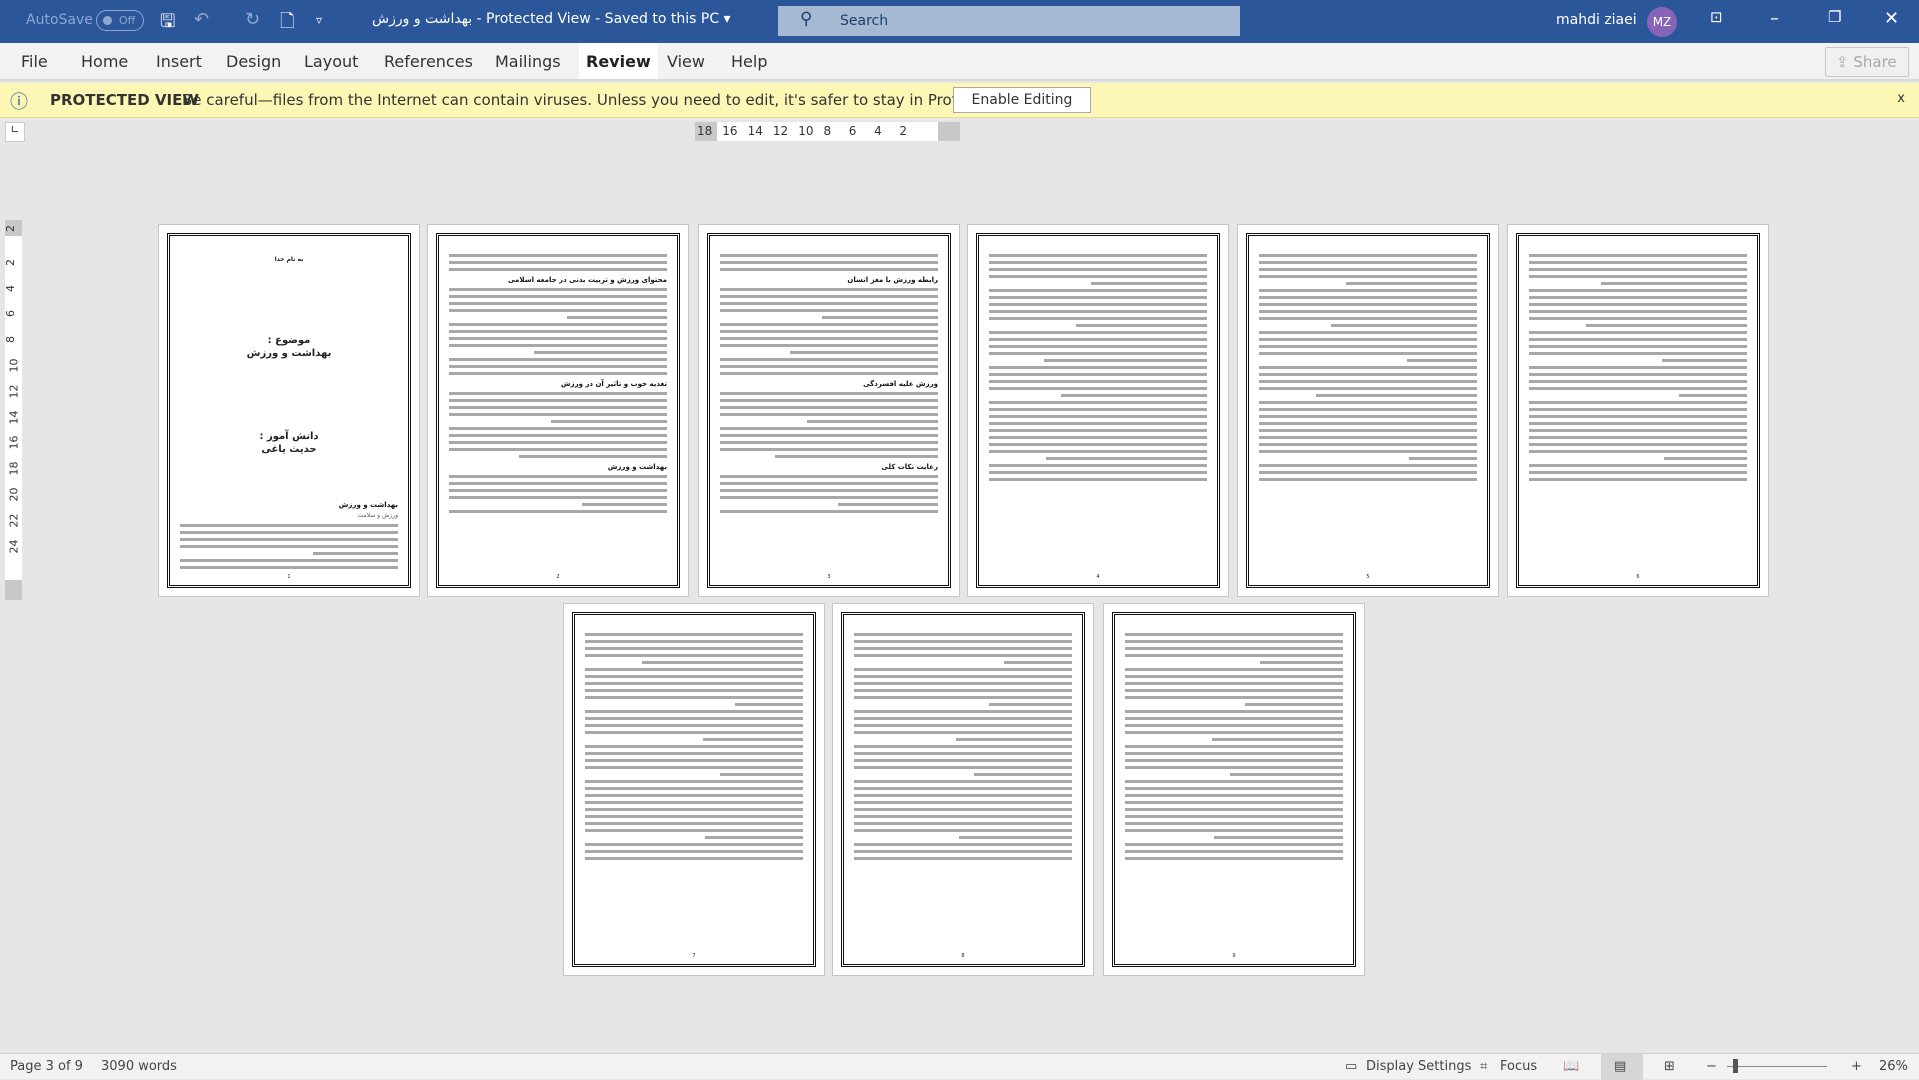 This screenshot has height=1080, width=1919. I want to click on tab-view: View, so click(686, 61).